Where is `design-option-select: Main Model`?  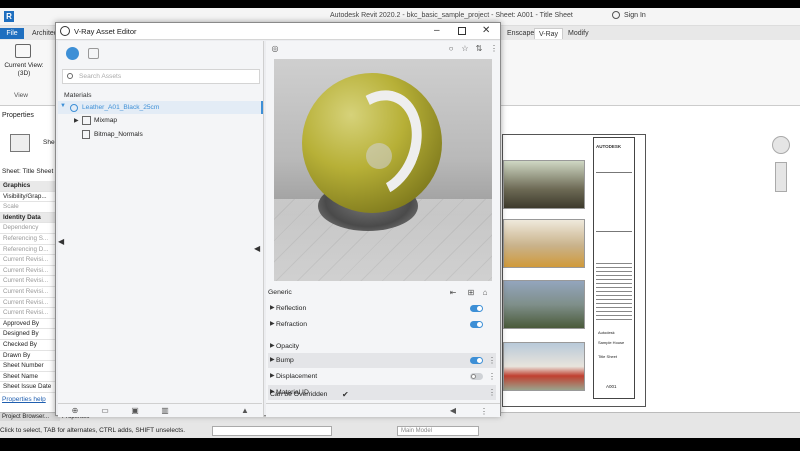 design-option-select: Main Model is located at coordinates (438, 431).